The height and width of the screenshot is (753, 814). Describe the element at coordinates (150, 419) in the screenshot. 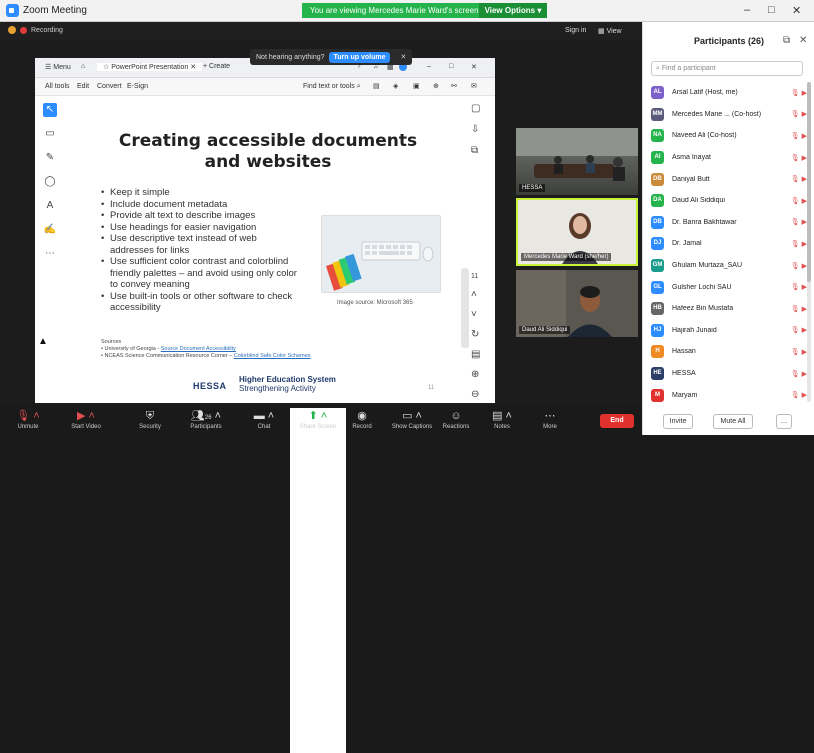

I see `security-button: ⛨ Security` at that location.